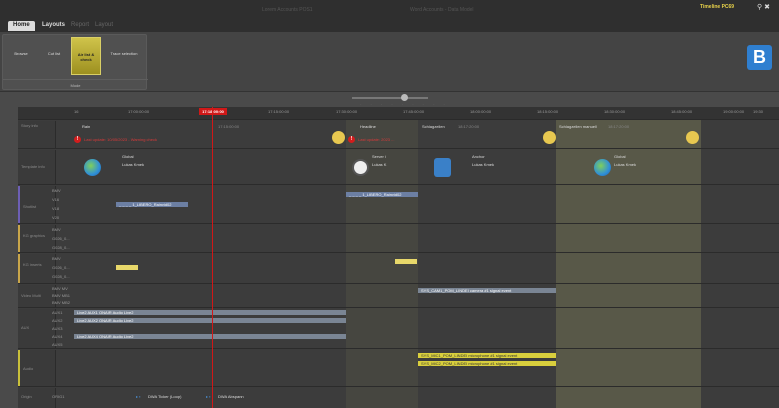 Image resolution: width=779 pixels, height=408 pixels. What do you see at coordinates (75, 83) in the screenshot?
I see `mode-group-label: Mode` at bounding box center [75, 83].